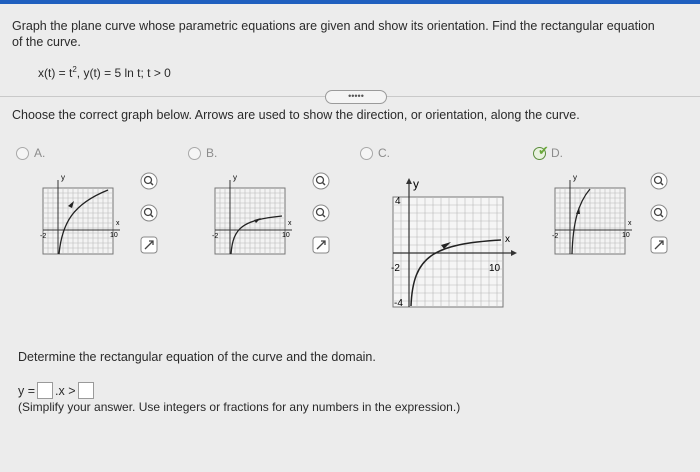 The width and height of the screenshot is (700, 472). Describe the element at coordinates (40, 153) in the screenshot. I see `option-a-label: A.` at that location.